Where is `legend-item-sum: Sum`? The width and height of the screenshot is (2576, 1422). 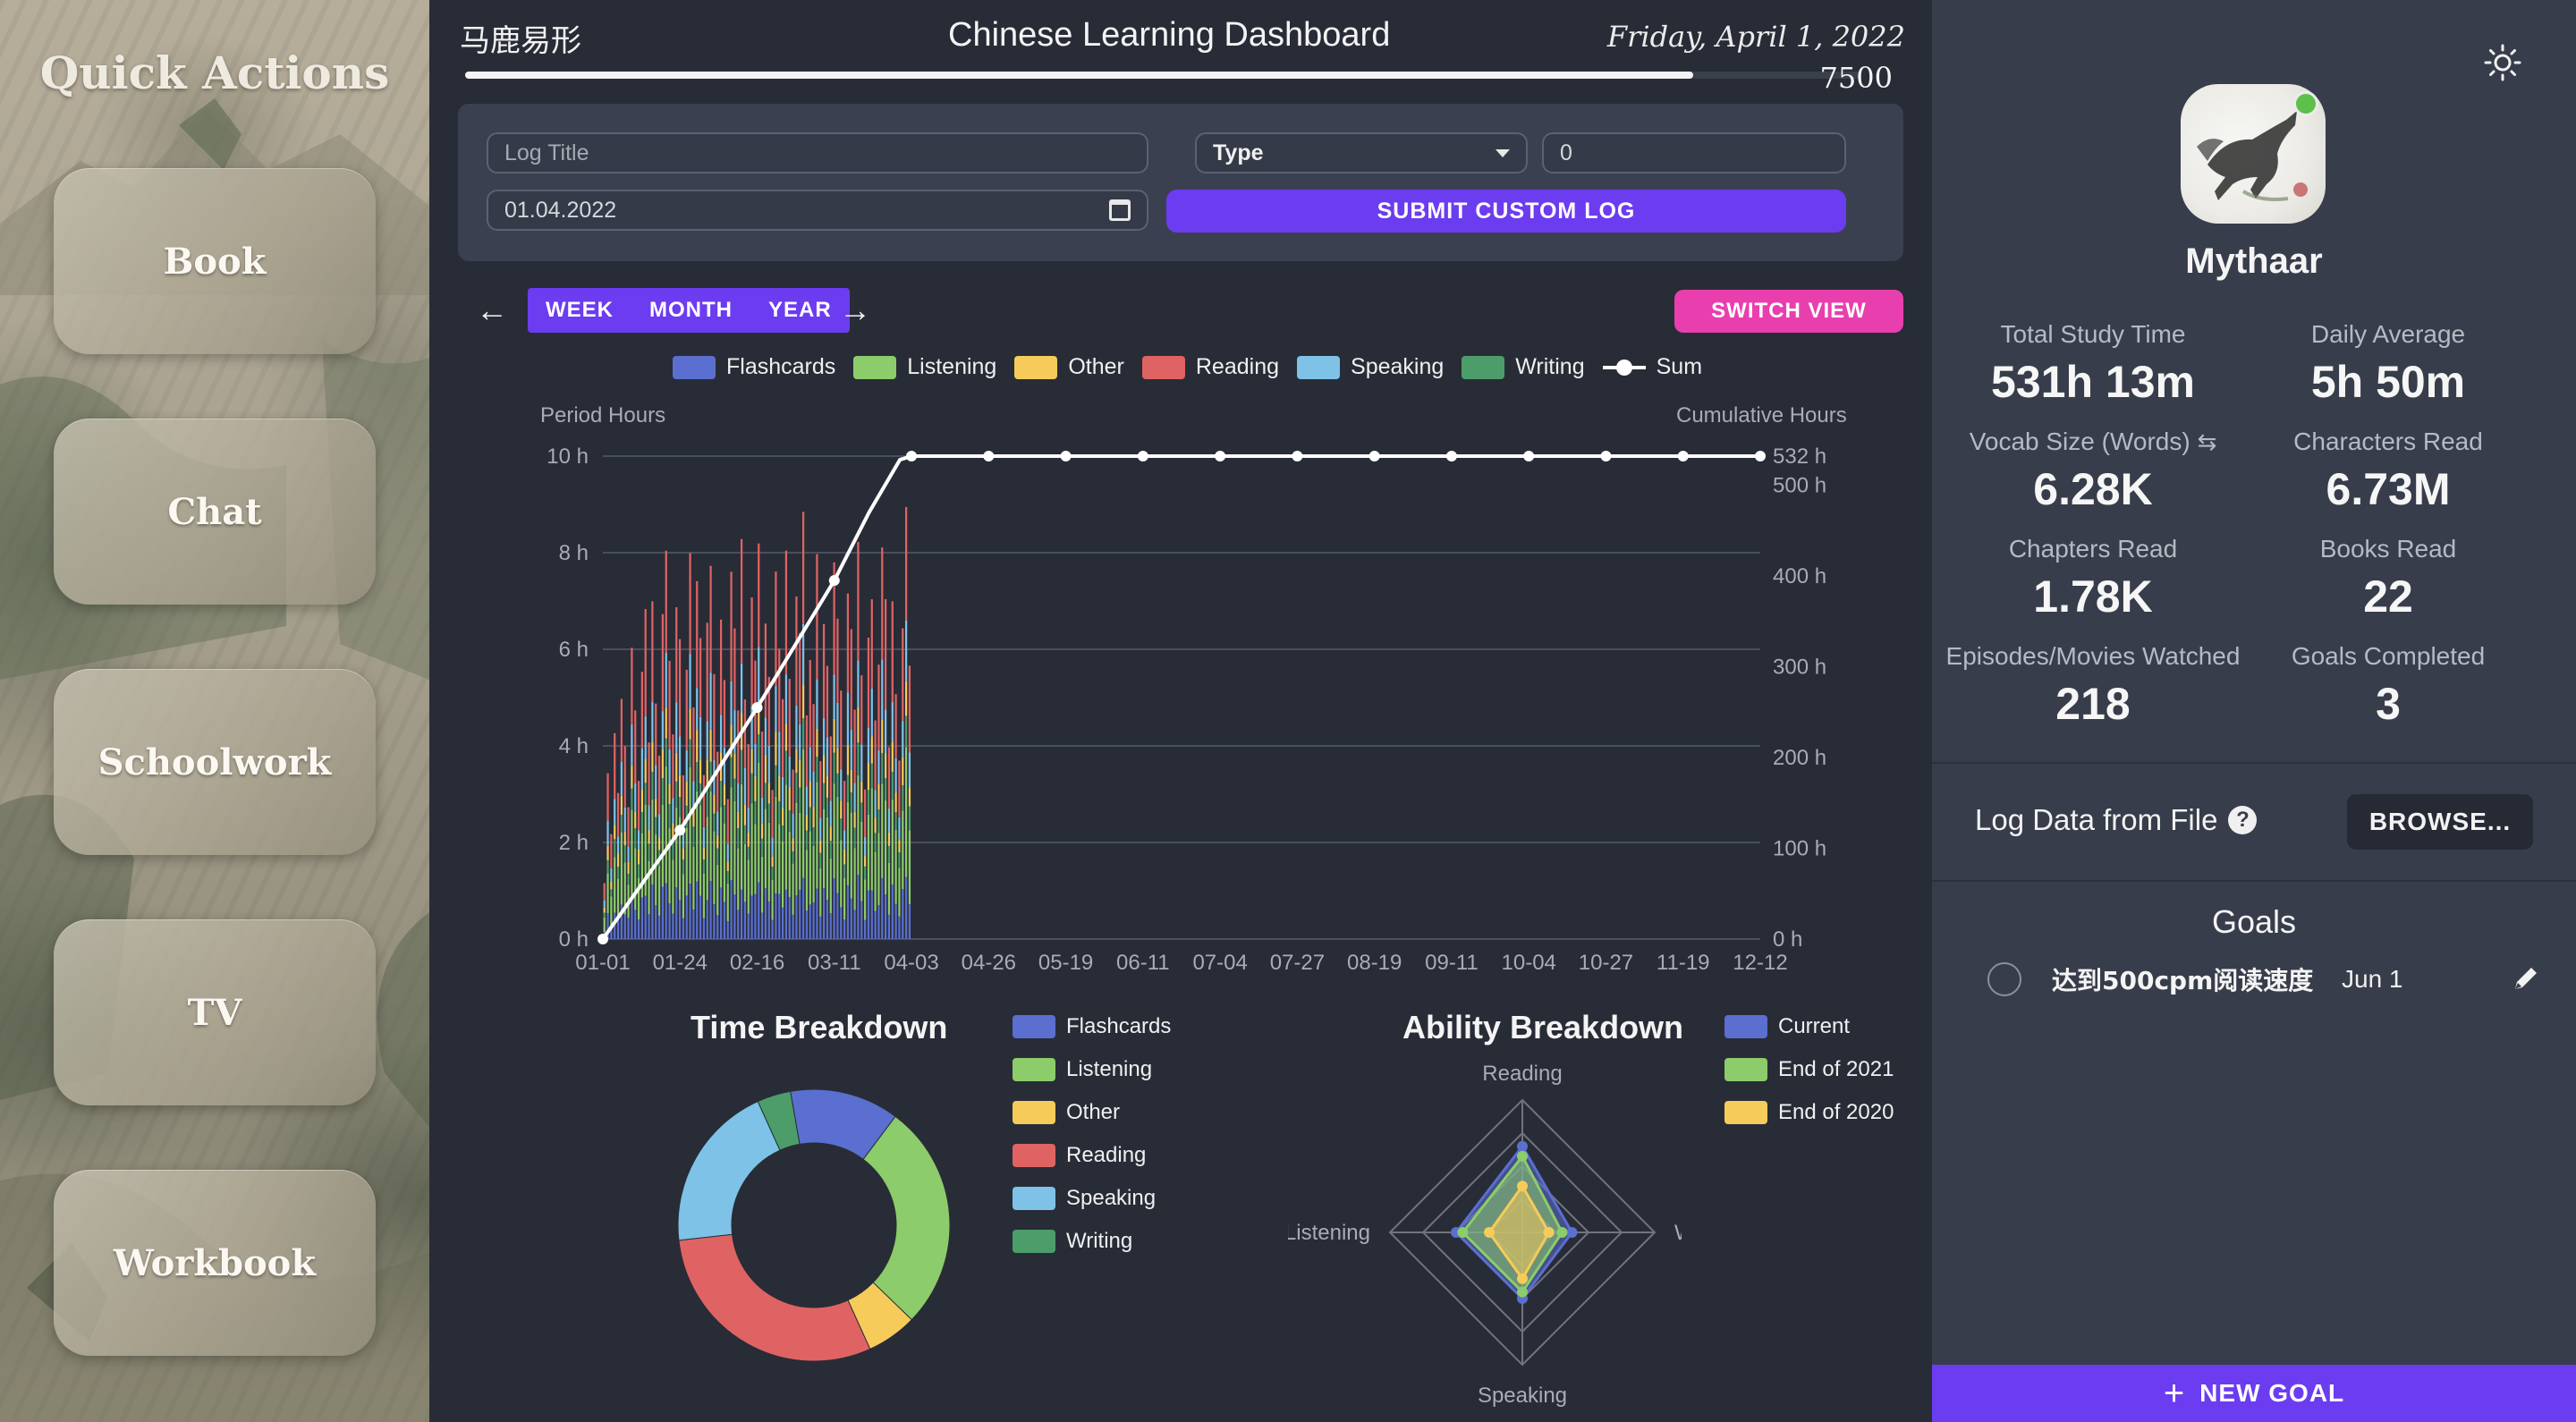
legend-item-sum: Sum is located at coordinates (1652, 367).